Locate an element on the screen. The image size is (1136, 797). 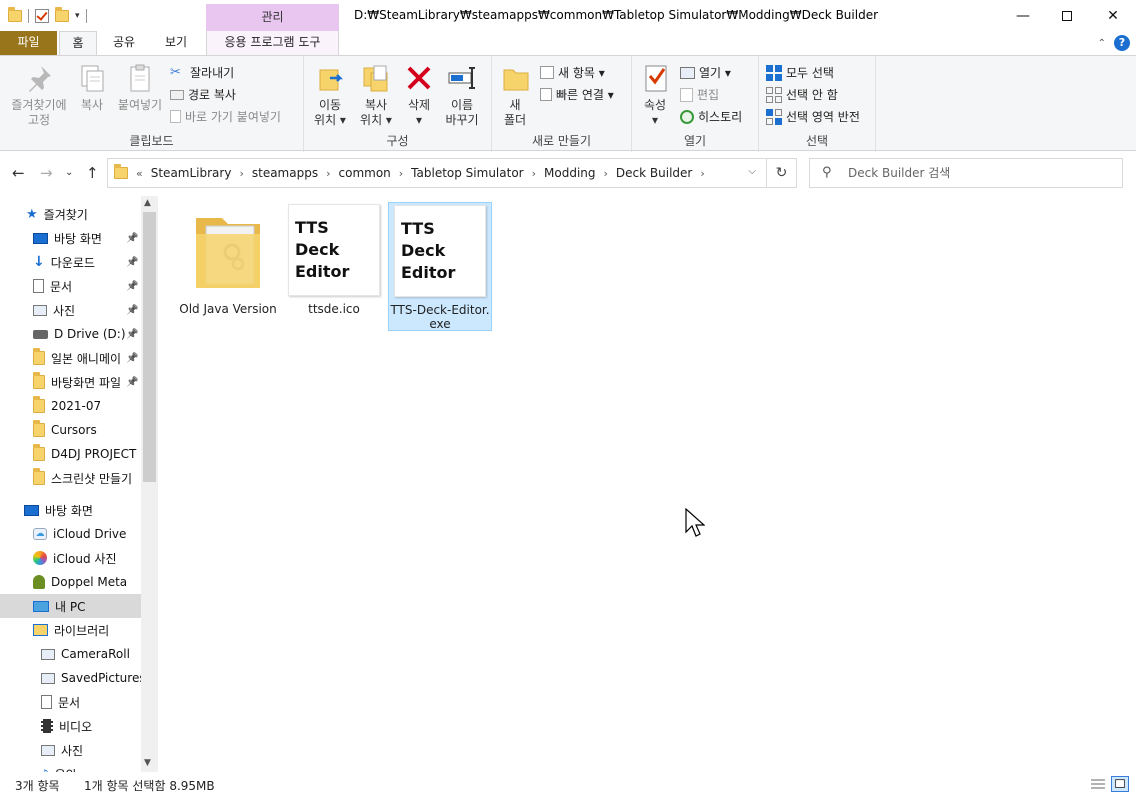
forward-arrow-icon: → is located at coordinates (46, 173).